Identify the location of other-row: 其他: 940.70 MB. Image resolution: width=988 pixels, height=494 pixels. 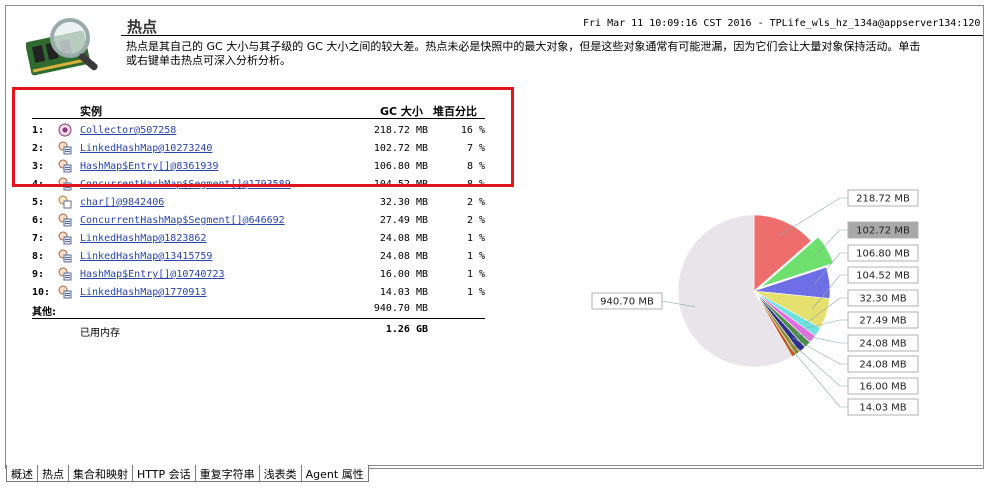
(258, 310).